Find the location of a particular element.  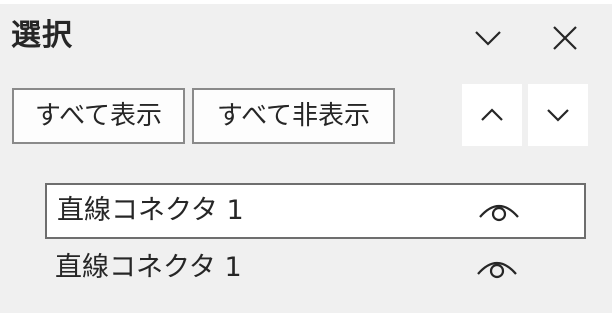

close-icon is located at coordinates (565, 38).